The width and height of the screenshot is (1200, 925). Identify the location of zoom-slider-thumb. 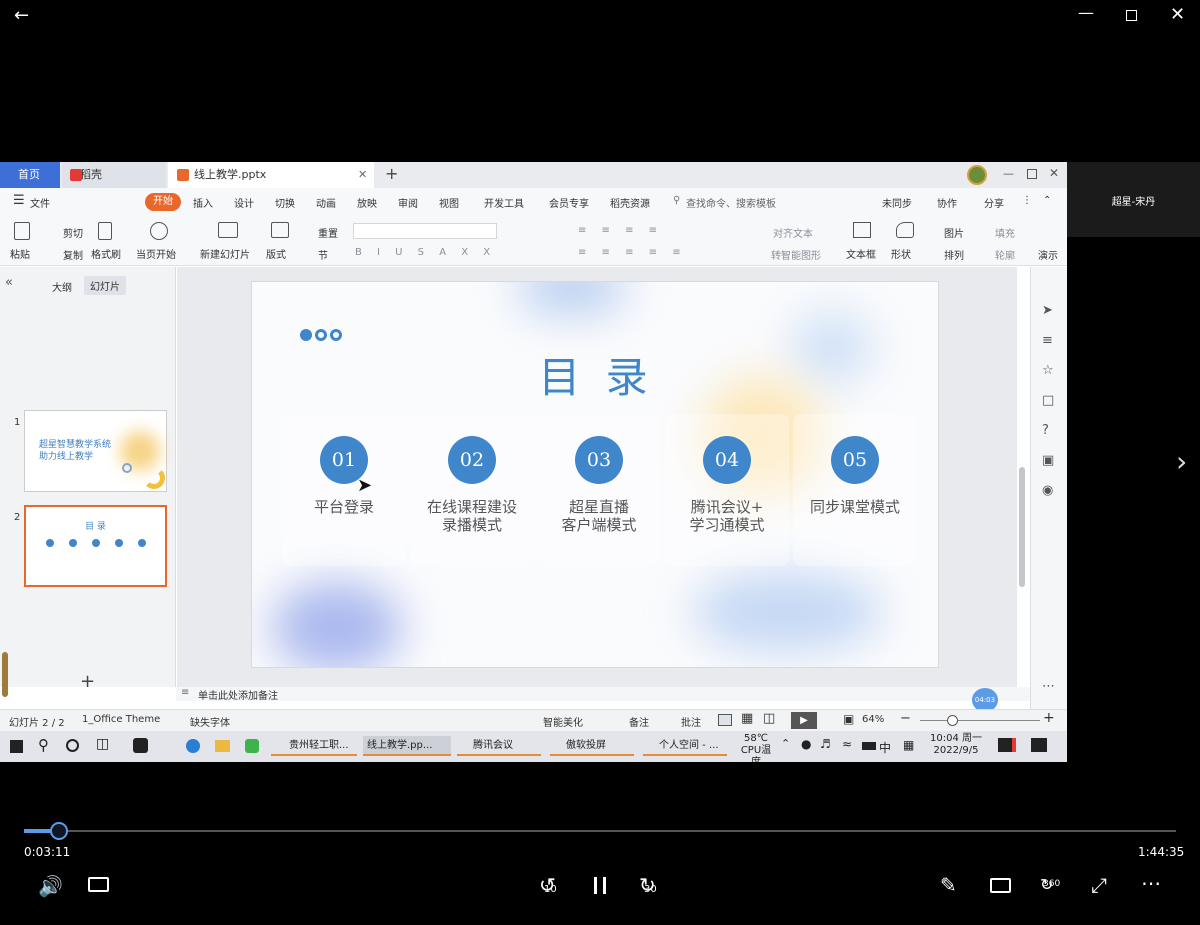
(952, 720).